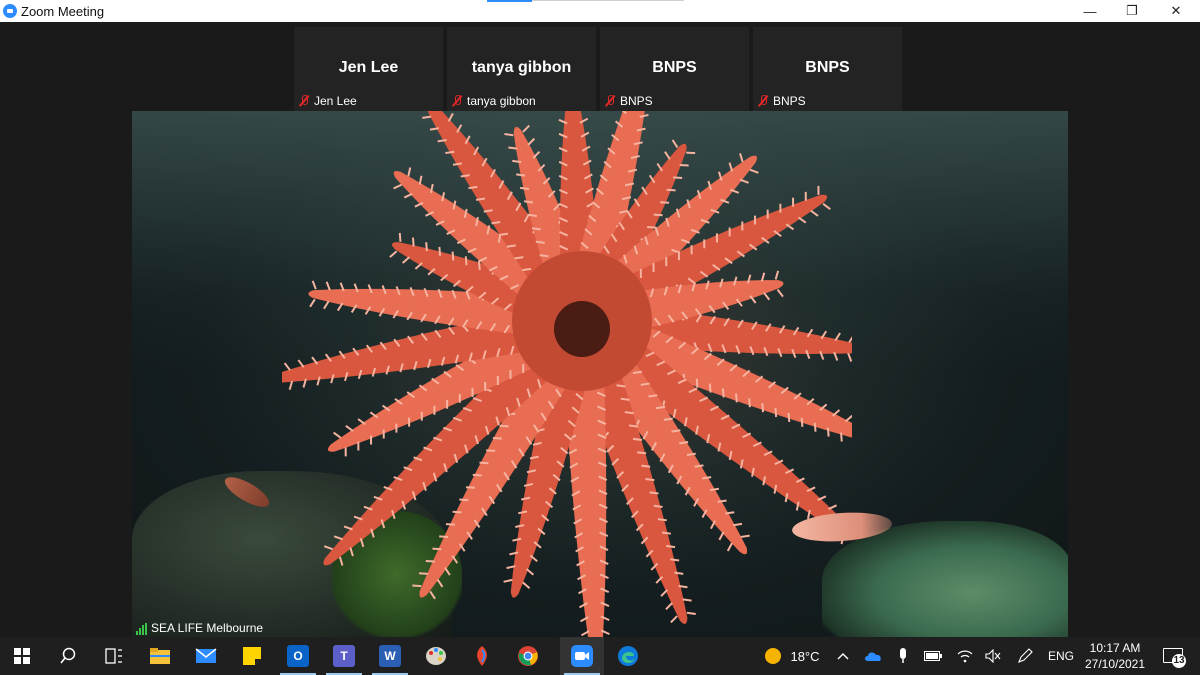 The image size is (1200, 675). I want to click on volume-button, so click(993, 656).